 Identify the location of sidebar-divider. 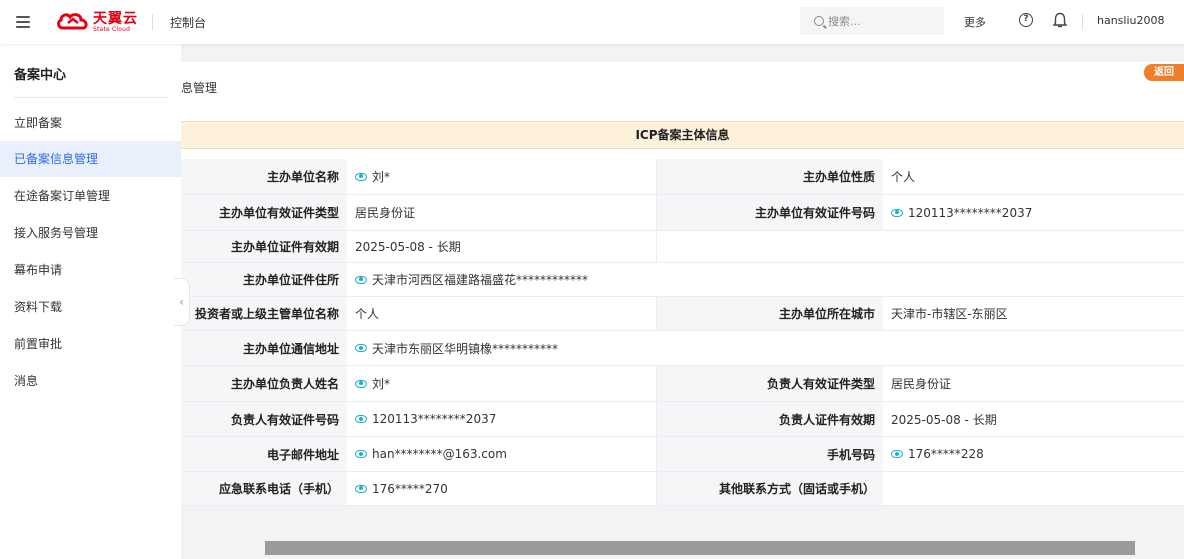
(90, 97).